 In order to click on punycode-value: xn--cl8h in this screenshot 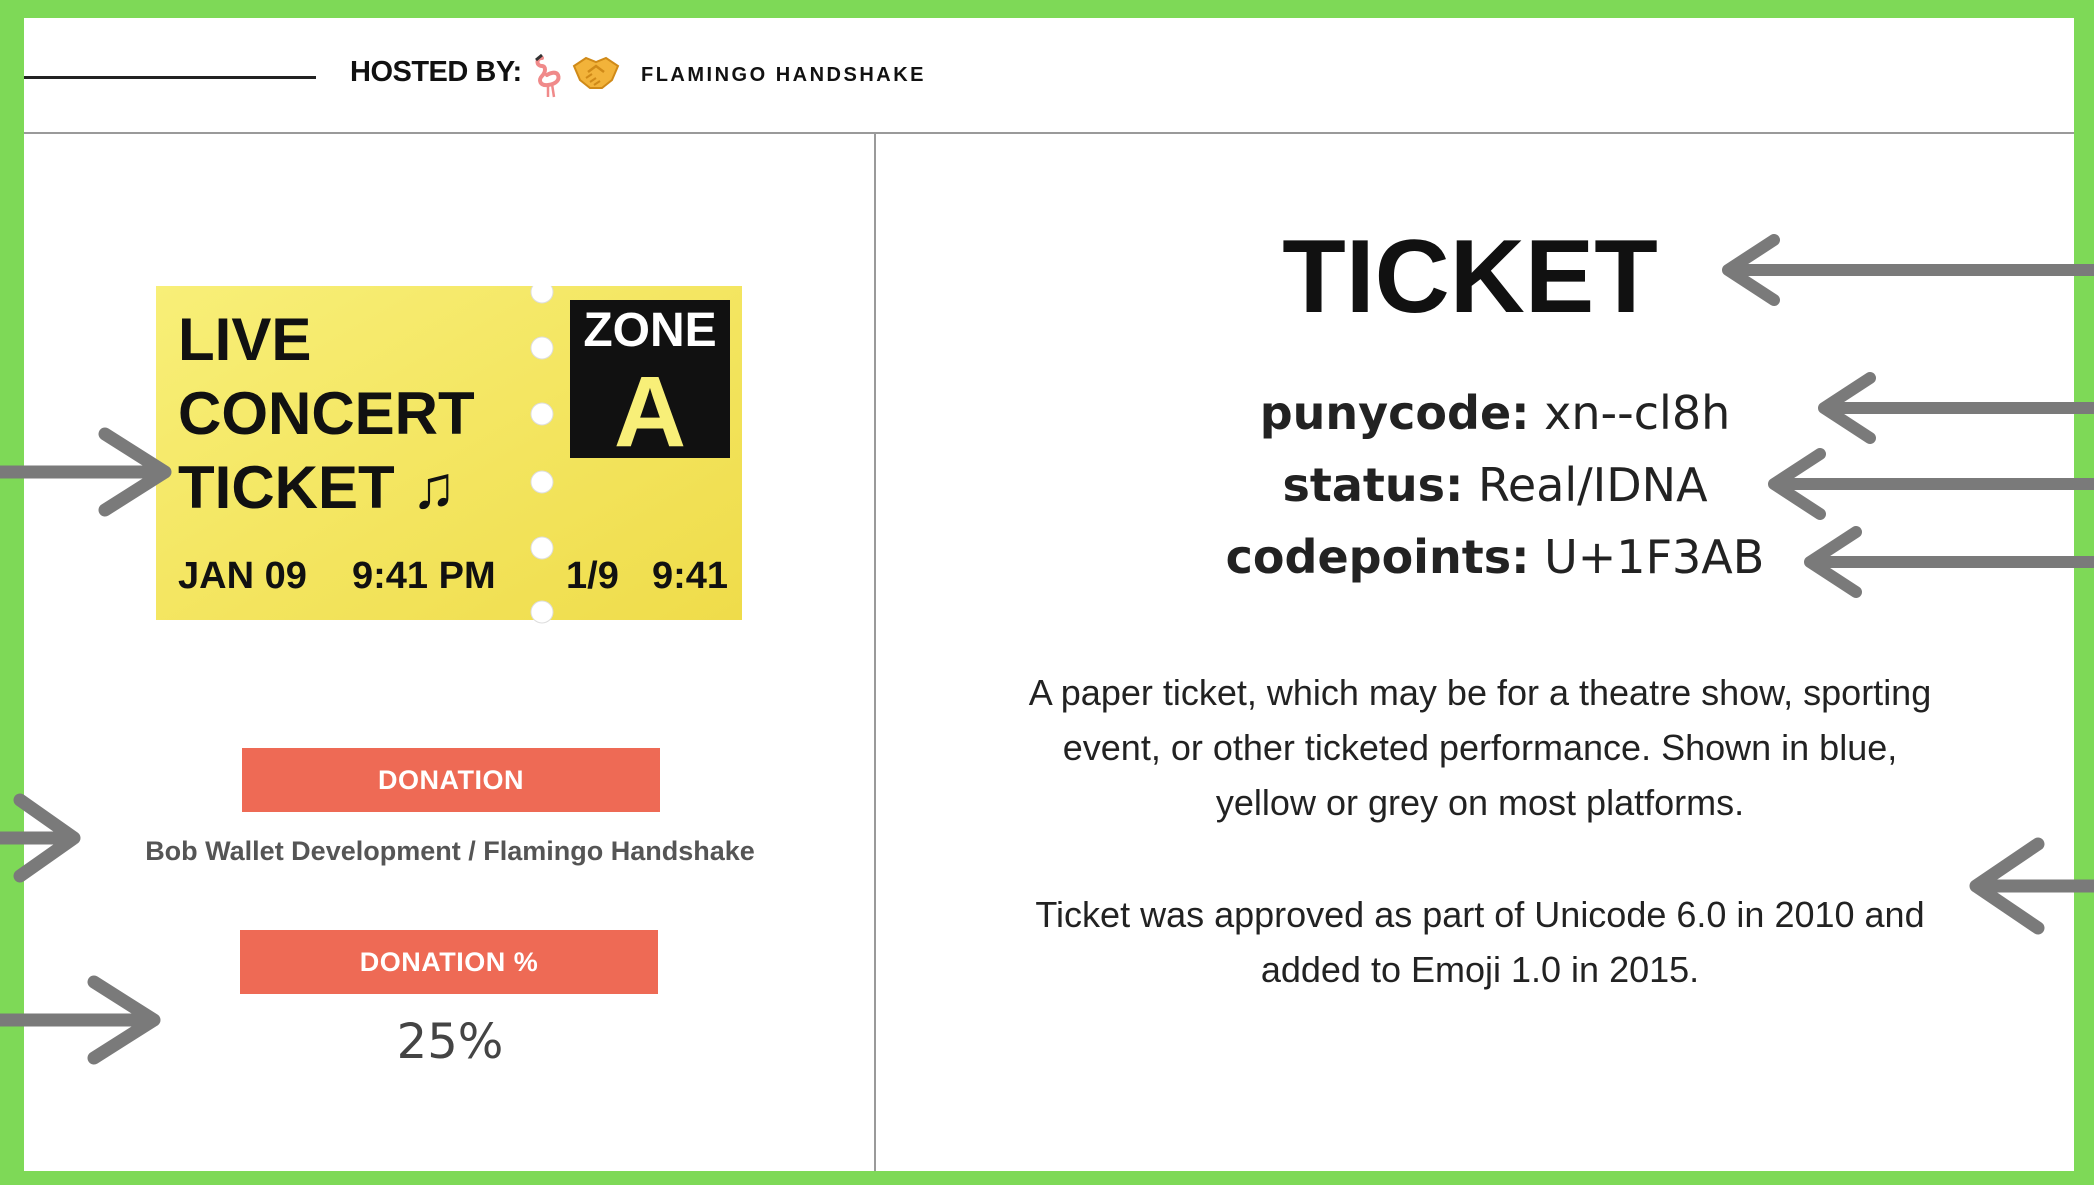, I will do `click(1637, 413)`.